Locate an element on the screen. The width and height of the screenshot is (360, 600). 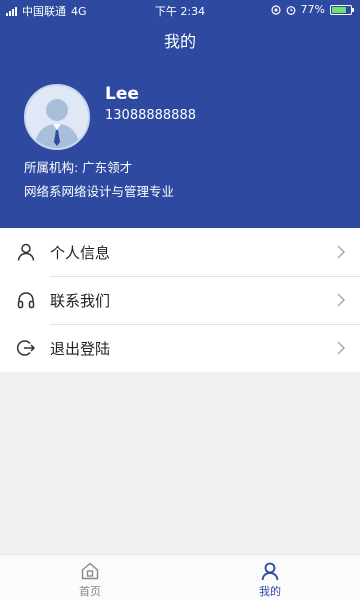
tab-label: 首页 is located at coordinates (90, 591).